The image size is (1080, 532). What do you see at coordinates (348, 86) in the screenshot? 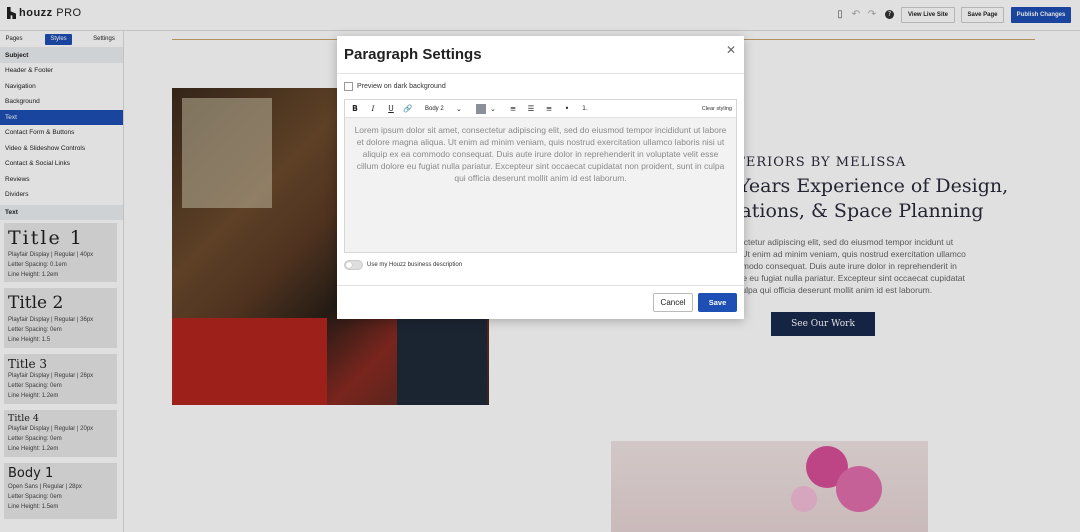
I see `dark-background-checkbox` at bounding box center [348, 86].